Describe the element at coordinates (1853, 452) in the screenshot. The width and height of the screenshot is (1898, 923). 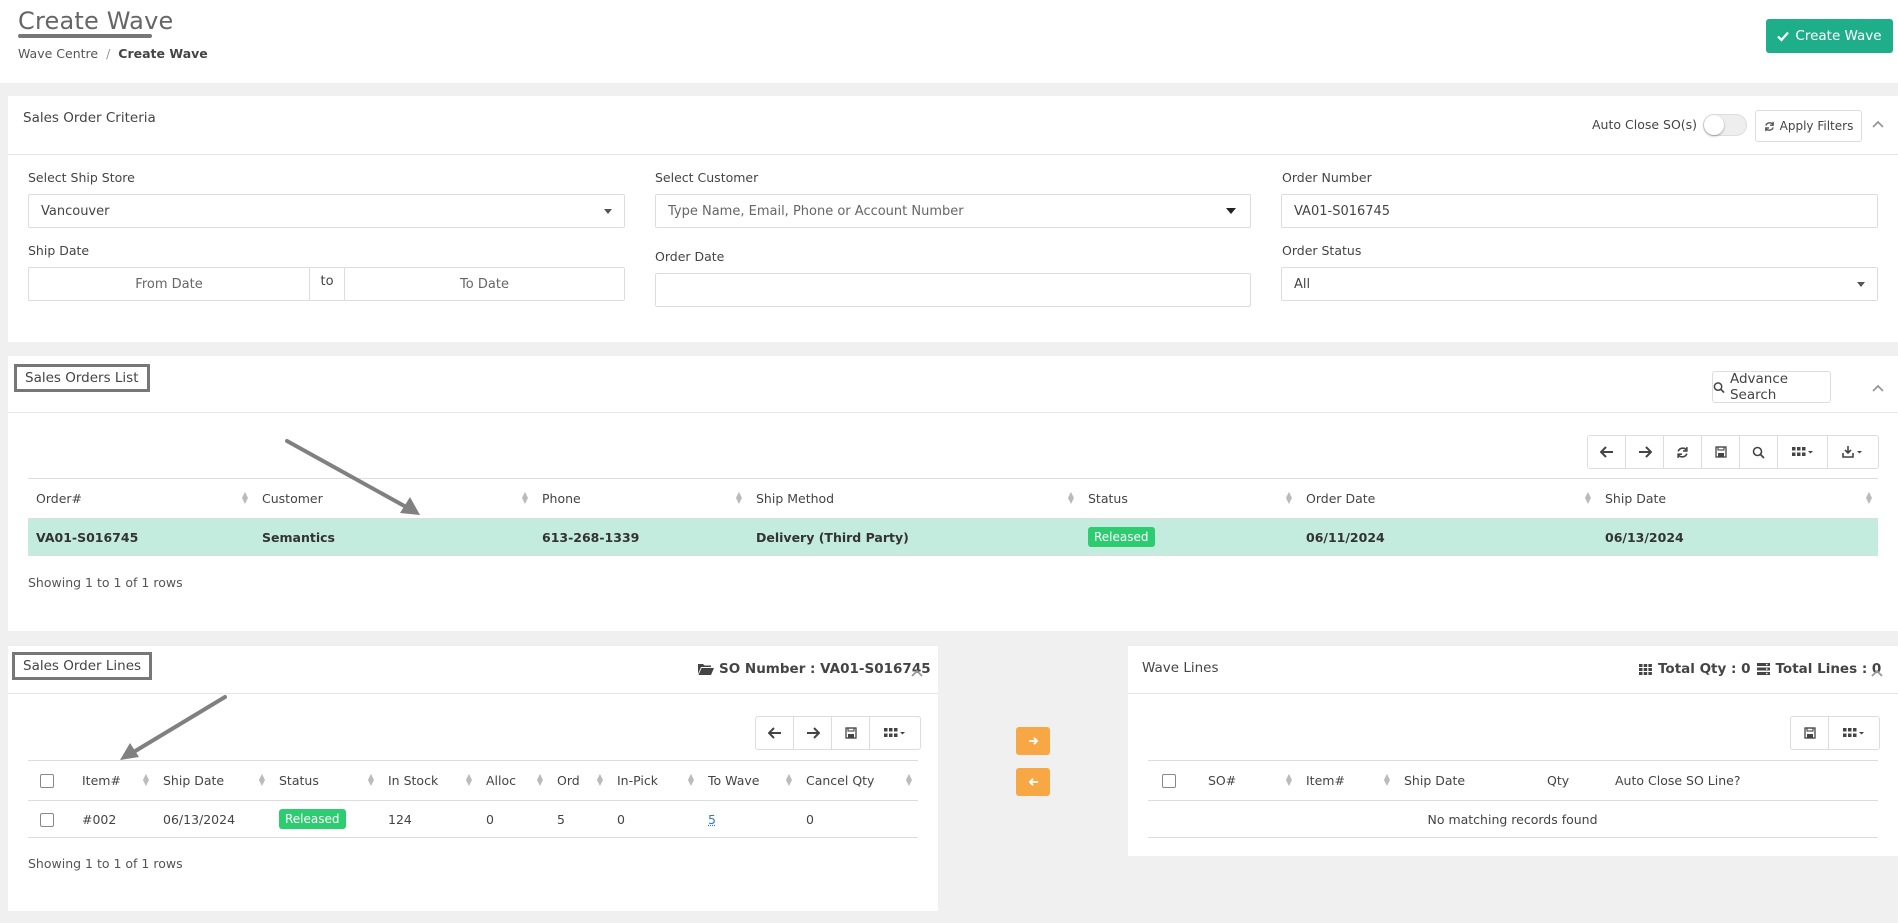
I see `download-icon` at that location.